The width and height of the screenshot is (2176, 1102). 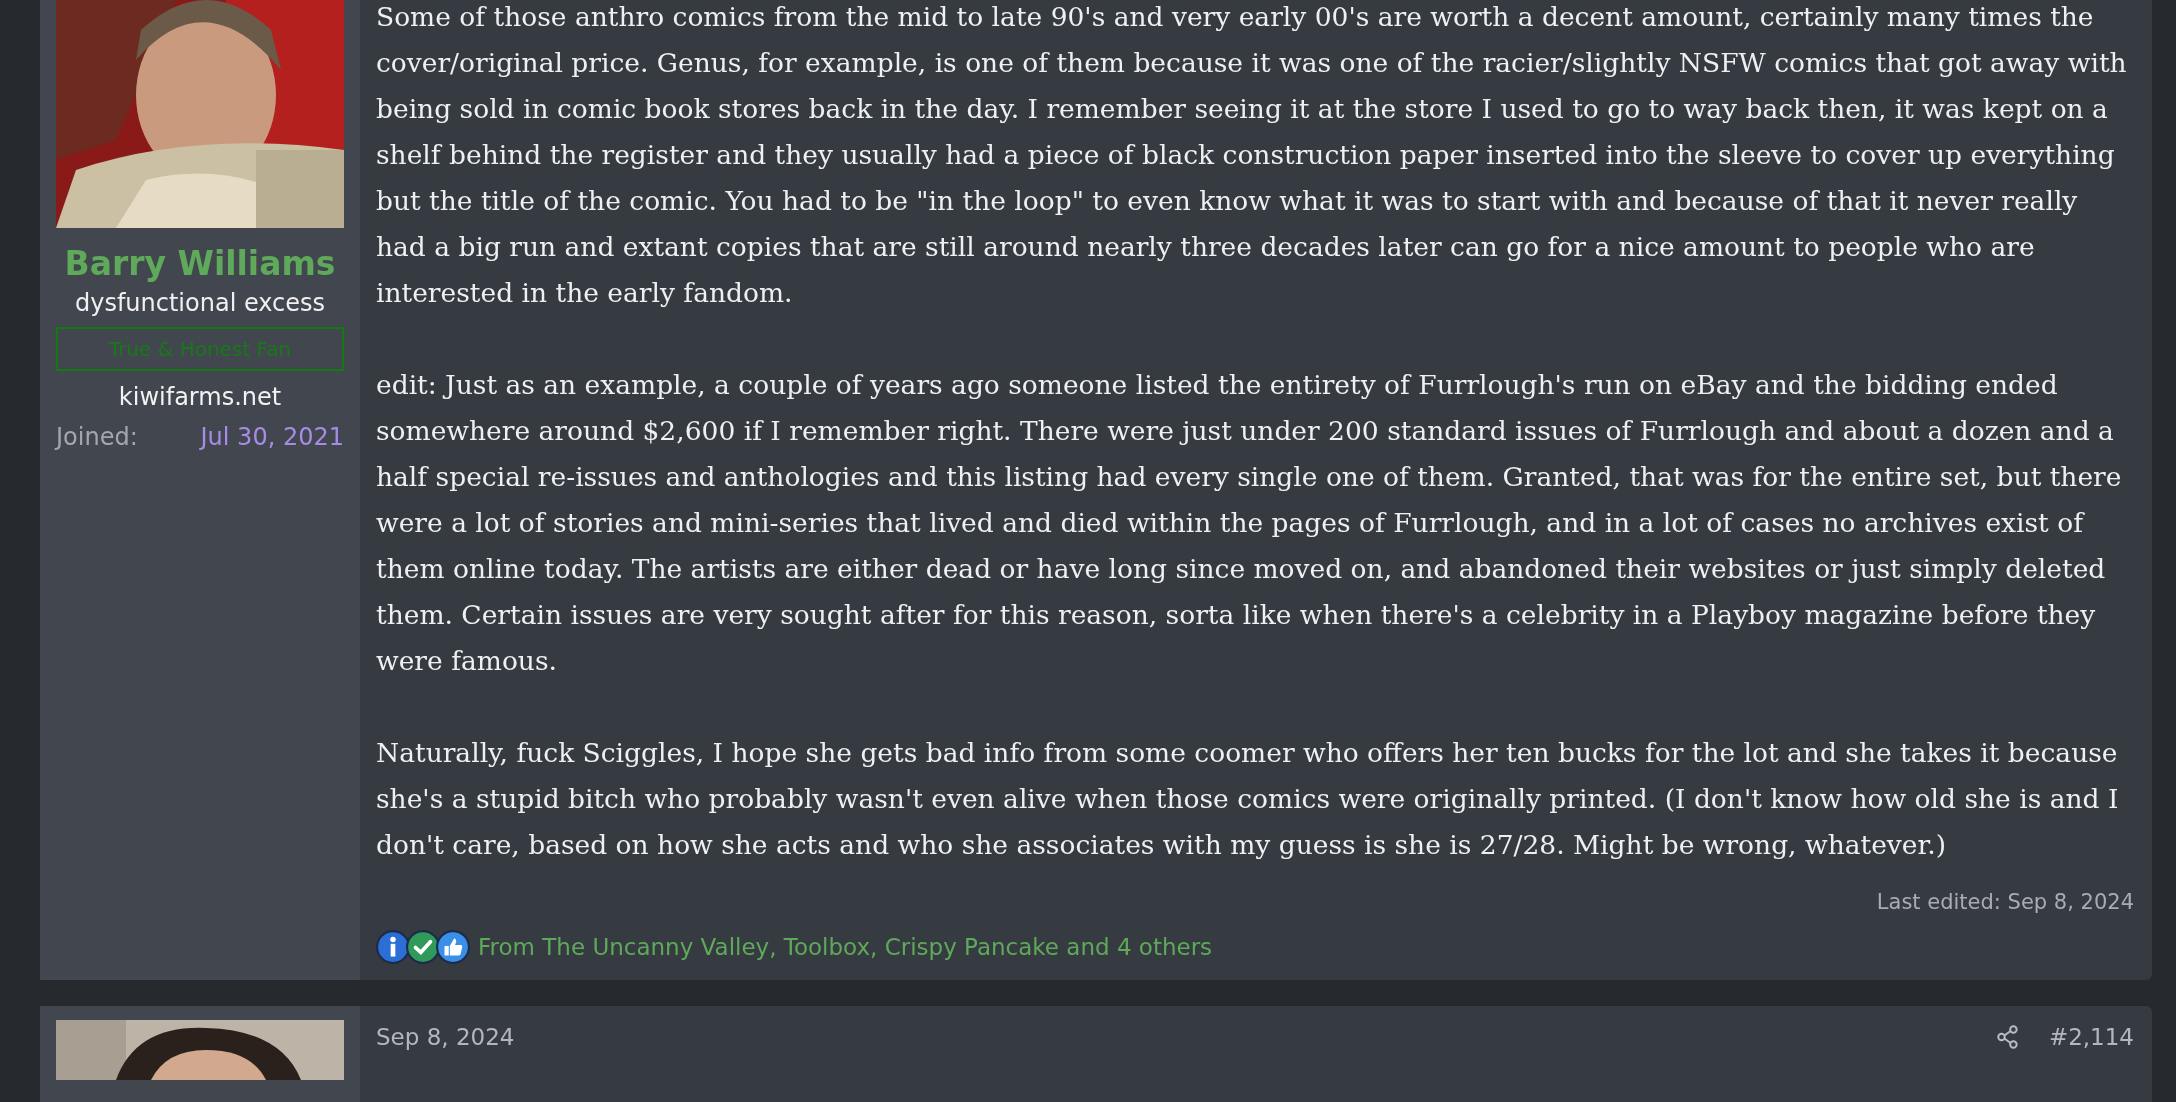 What do you see at coordinates (97, 437) in the screenshot?
I see `joined-label: Joined:` at bounding box center [97, 437].